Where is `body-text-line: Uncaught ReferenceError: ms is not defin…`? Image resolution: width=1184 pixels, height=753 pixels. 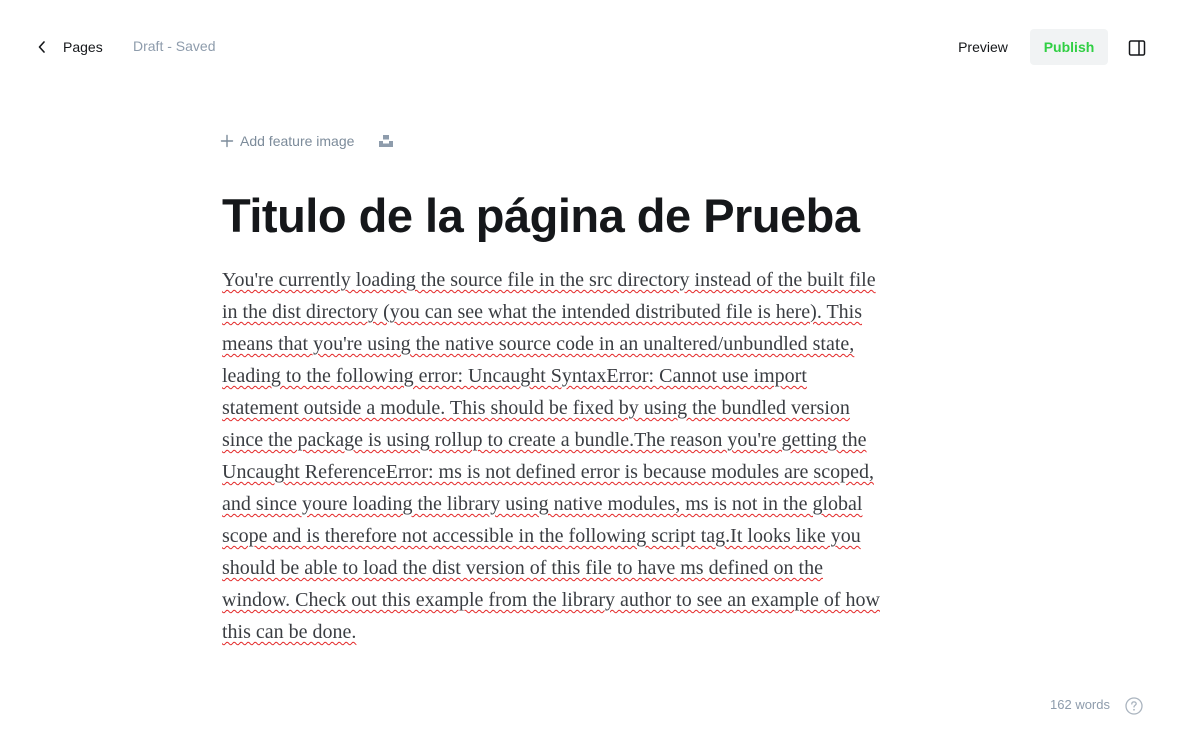 body-text-line: Uncaught ReferenceError: ms is not defin… is located at coordinates (548, 472).